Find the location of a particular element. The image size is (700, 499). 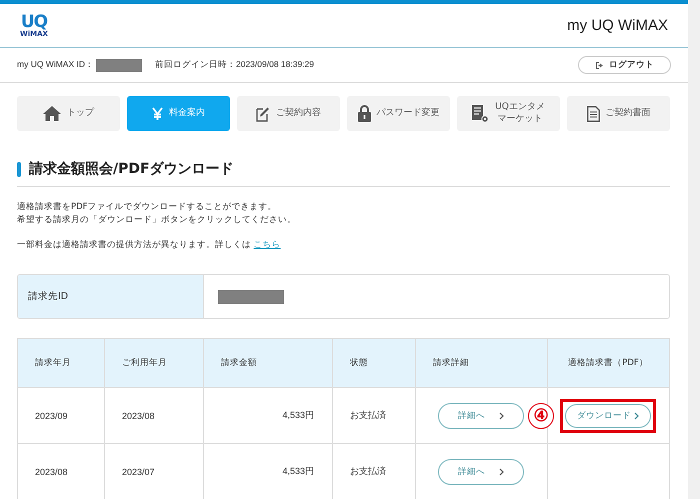

table-cell: 4,533円 is located at coordinates (268, 416).